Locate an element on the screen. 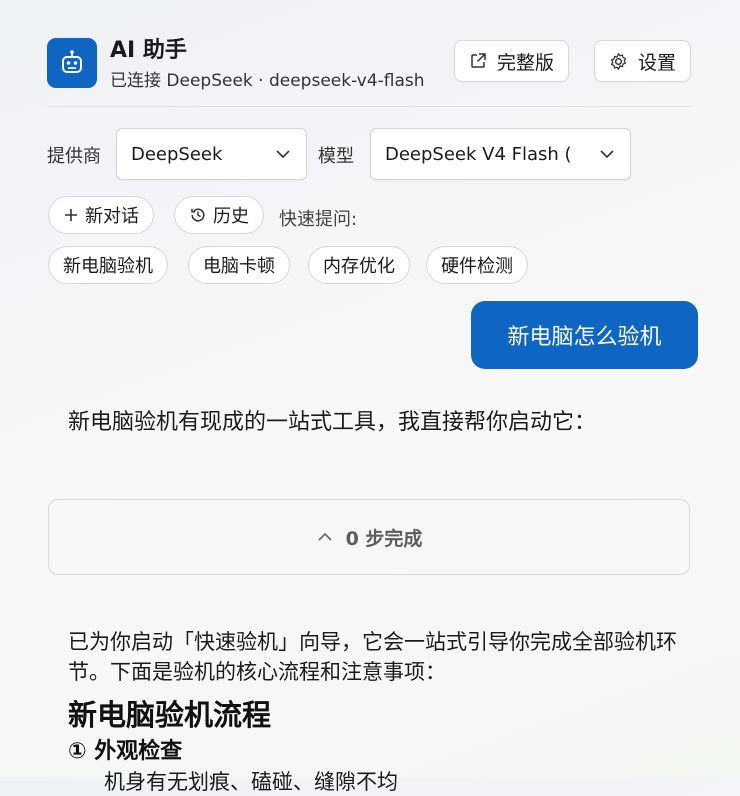 Image resolution: width=740 pixels, height=796 pixels. provider-label: 提供商 is located at coordinates (74, 156).